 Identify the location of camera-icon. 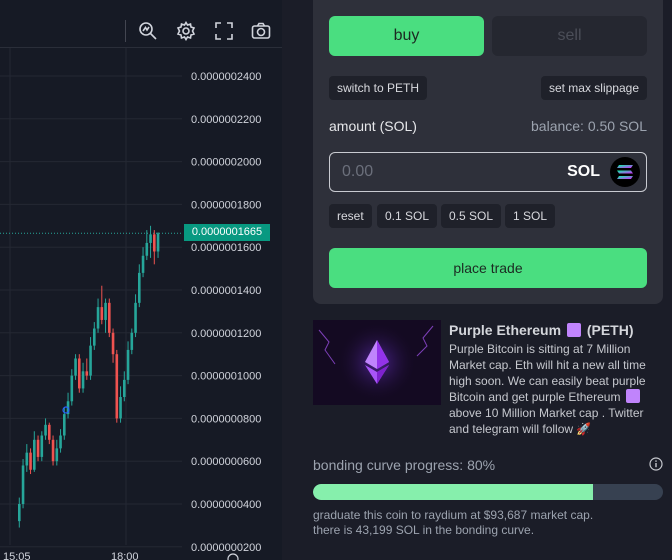
(261, 31).